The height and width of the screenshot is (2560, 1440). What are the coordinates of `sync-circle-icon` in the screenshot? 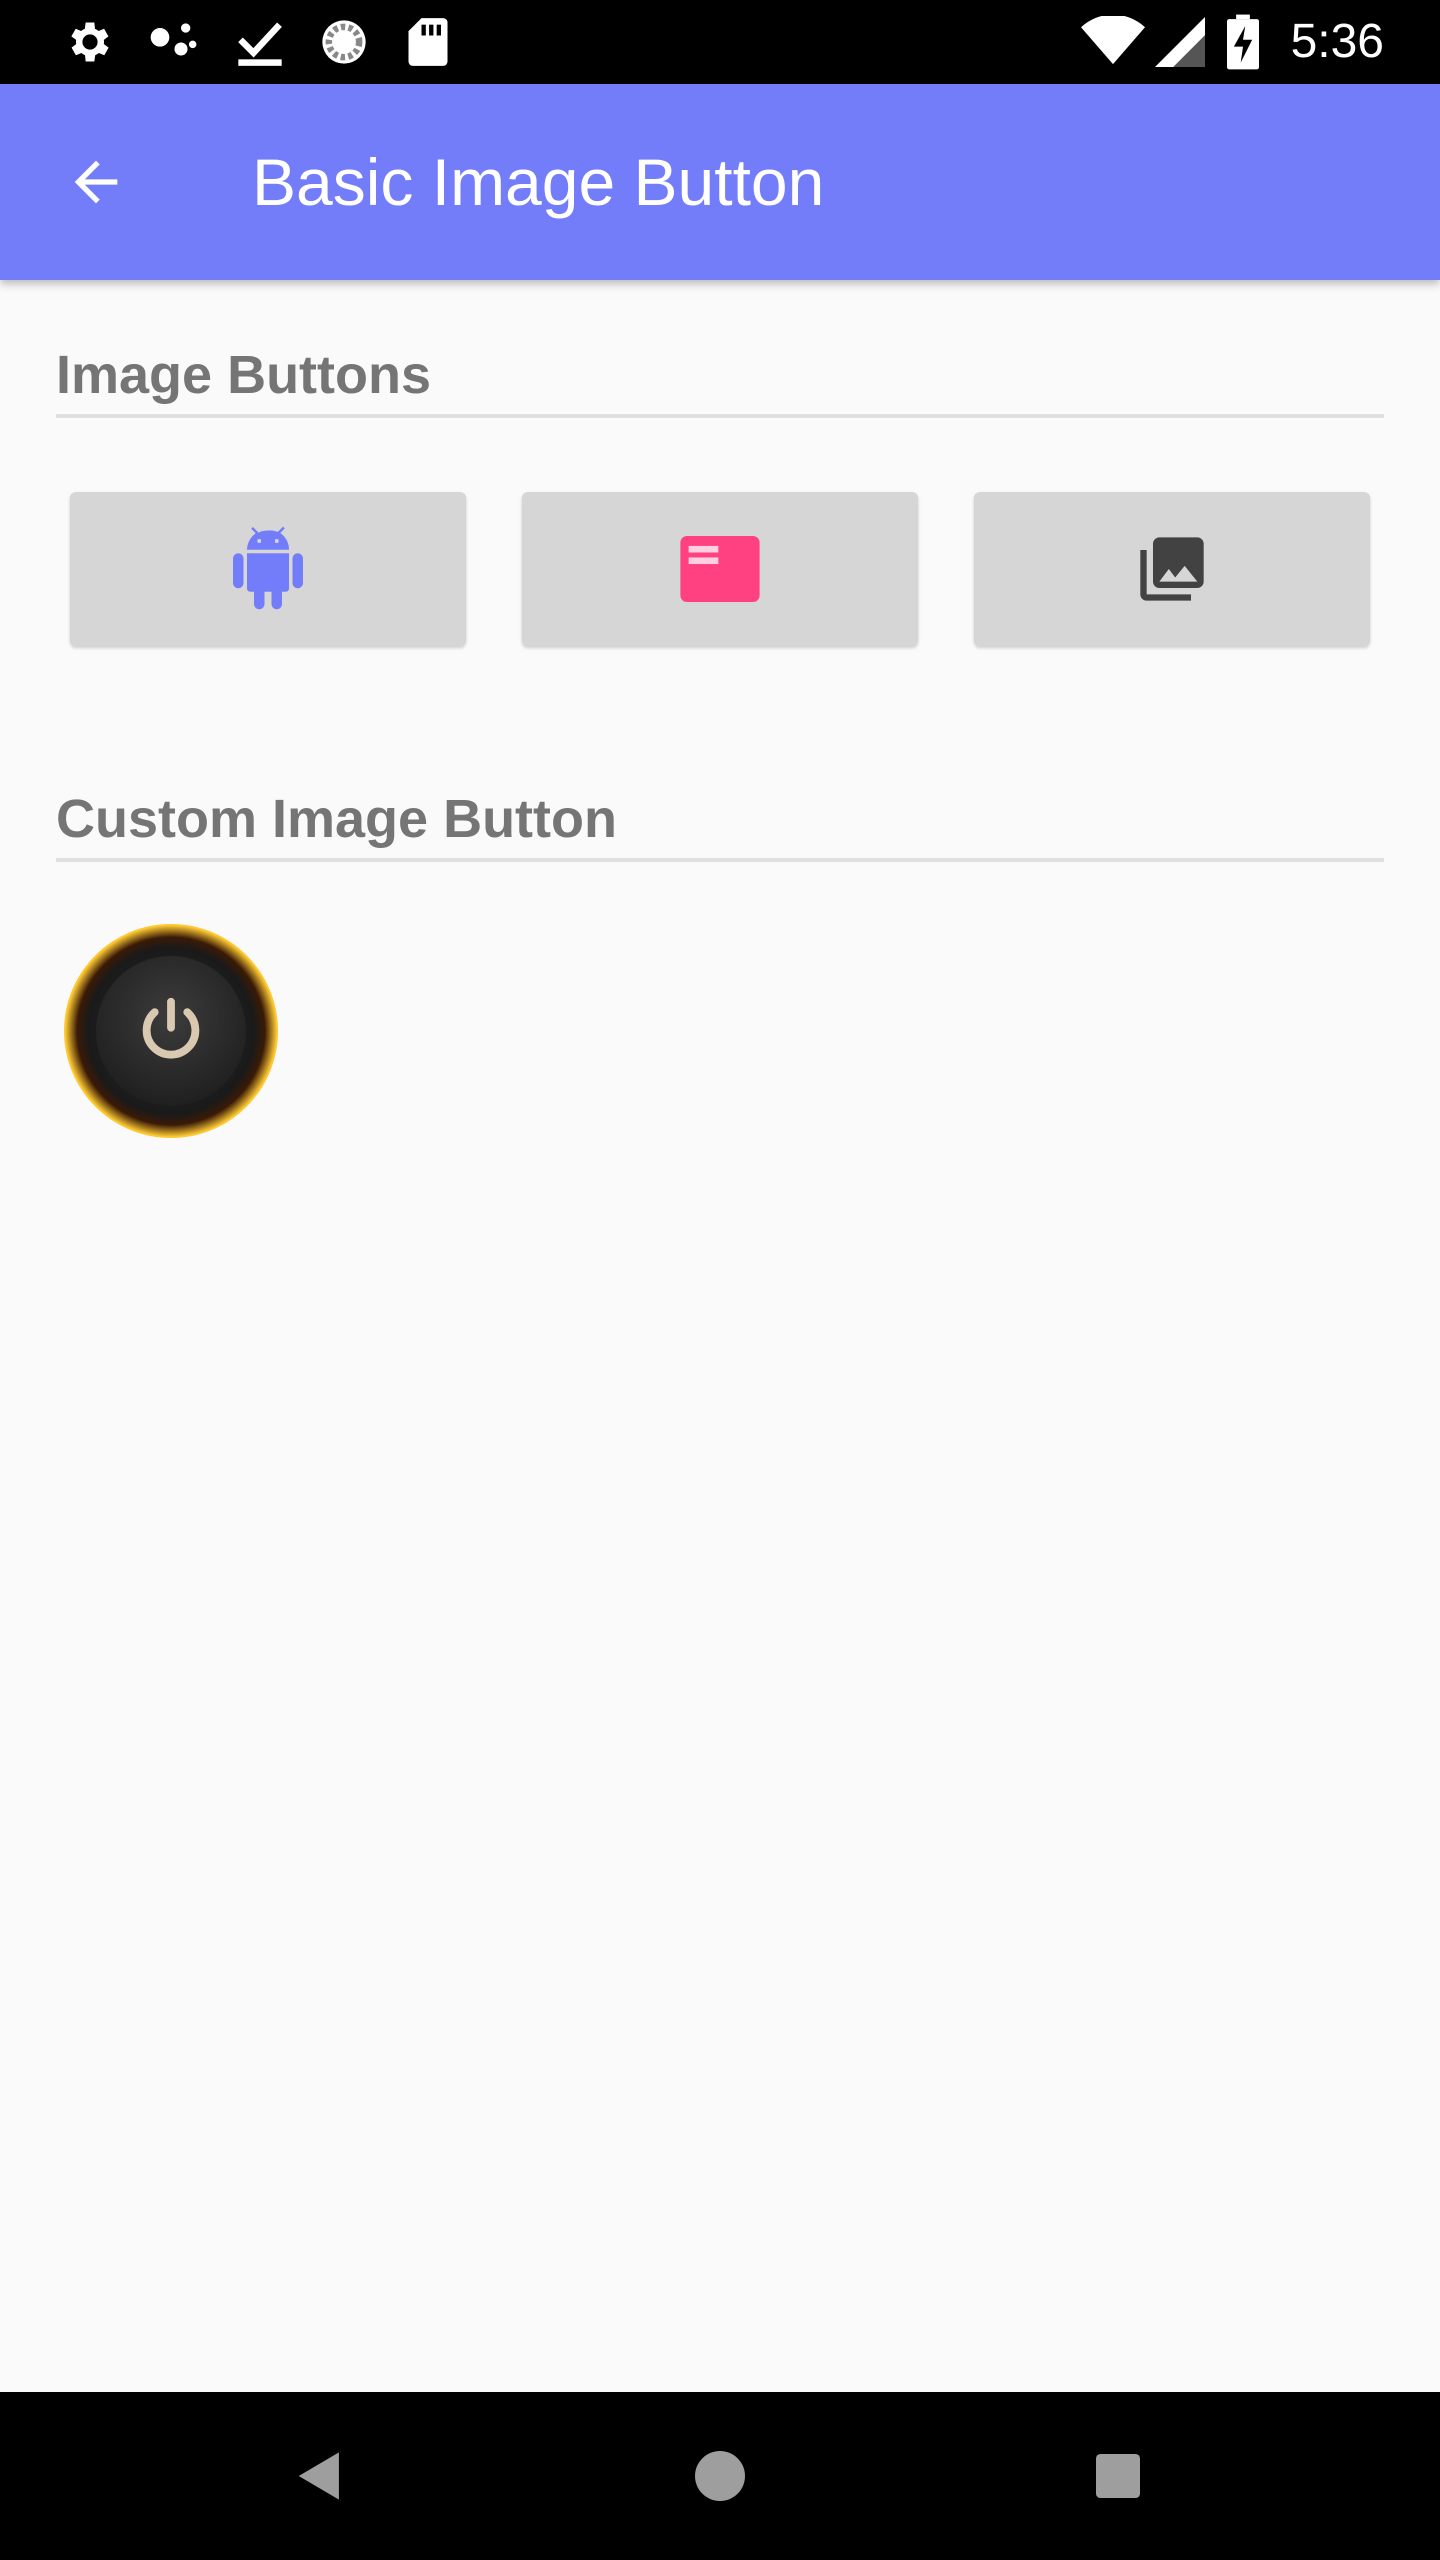 It's located at (344, 42).